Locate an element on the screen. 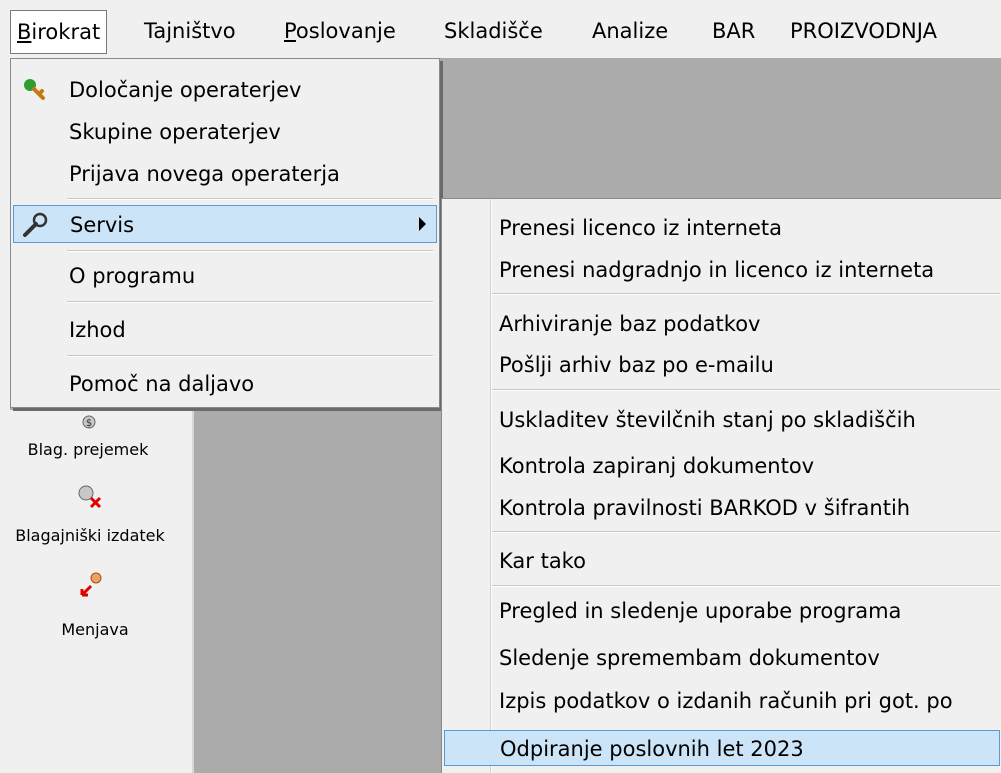 The image size is (1001, 773). menu-proizvodnja-label: PROIZVODNJA is located at coordinates (863, 31).